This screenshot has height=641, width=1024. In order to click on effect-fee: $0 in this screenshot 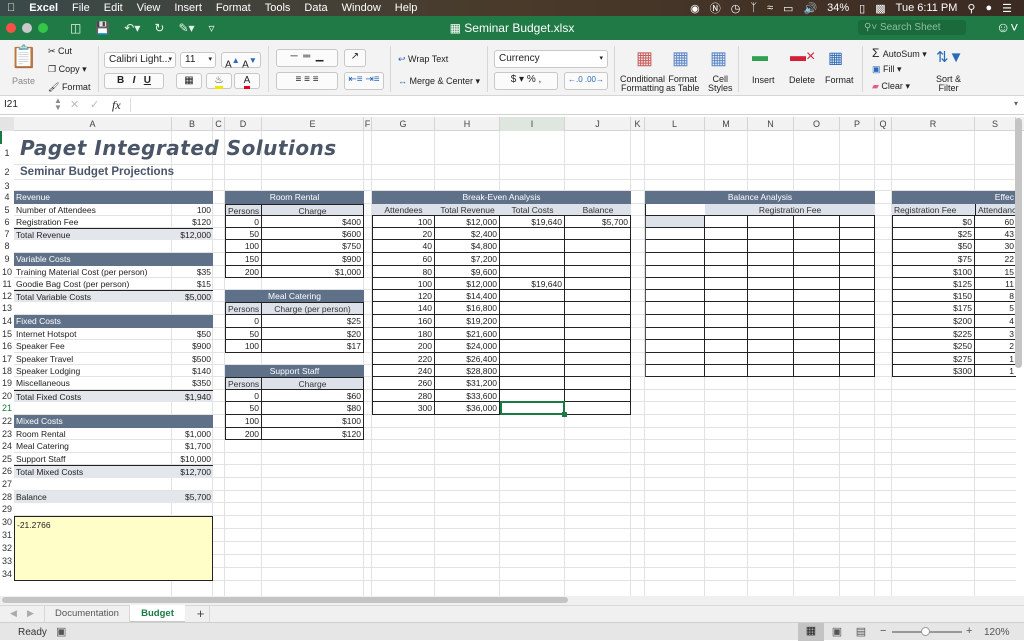, I will do `click(933, 222)`.